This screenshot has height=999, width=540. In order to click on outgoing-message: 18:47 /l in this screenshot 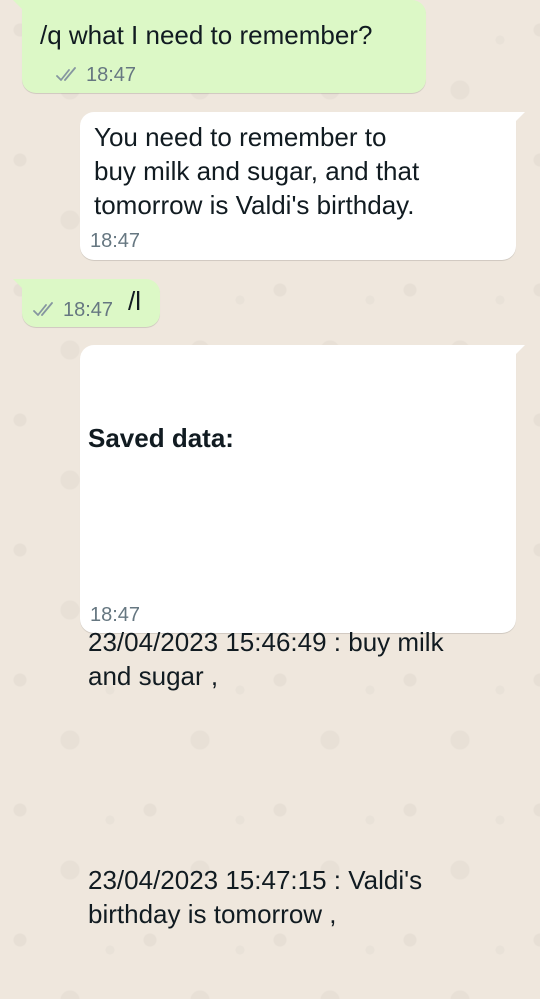, I will do `click(86, 303)`.